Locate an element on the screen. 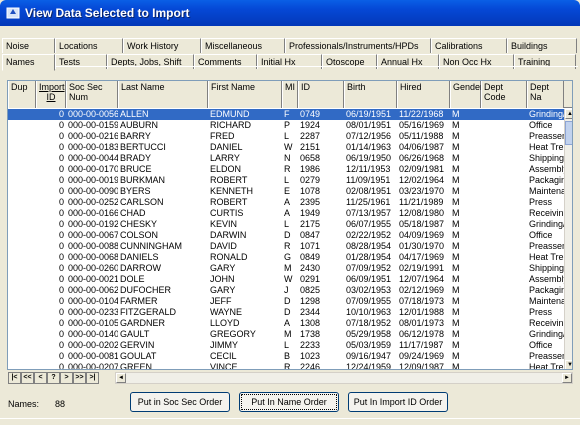  vertical-scrollbar: ▲ ▼ is located at coordinates (568, 239).